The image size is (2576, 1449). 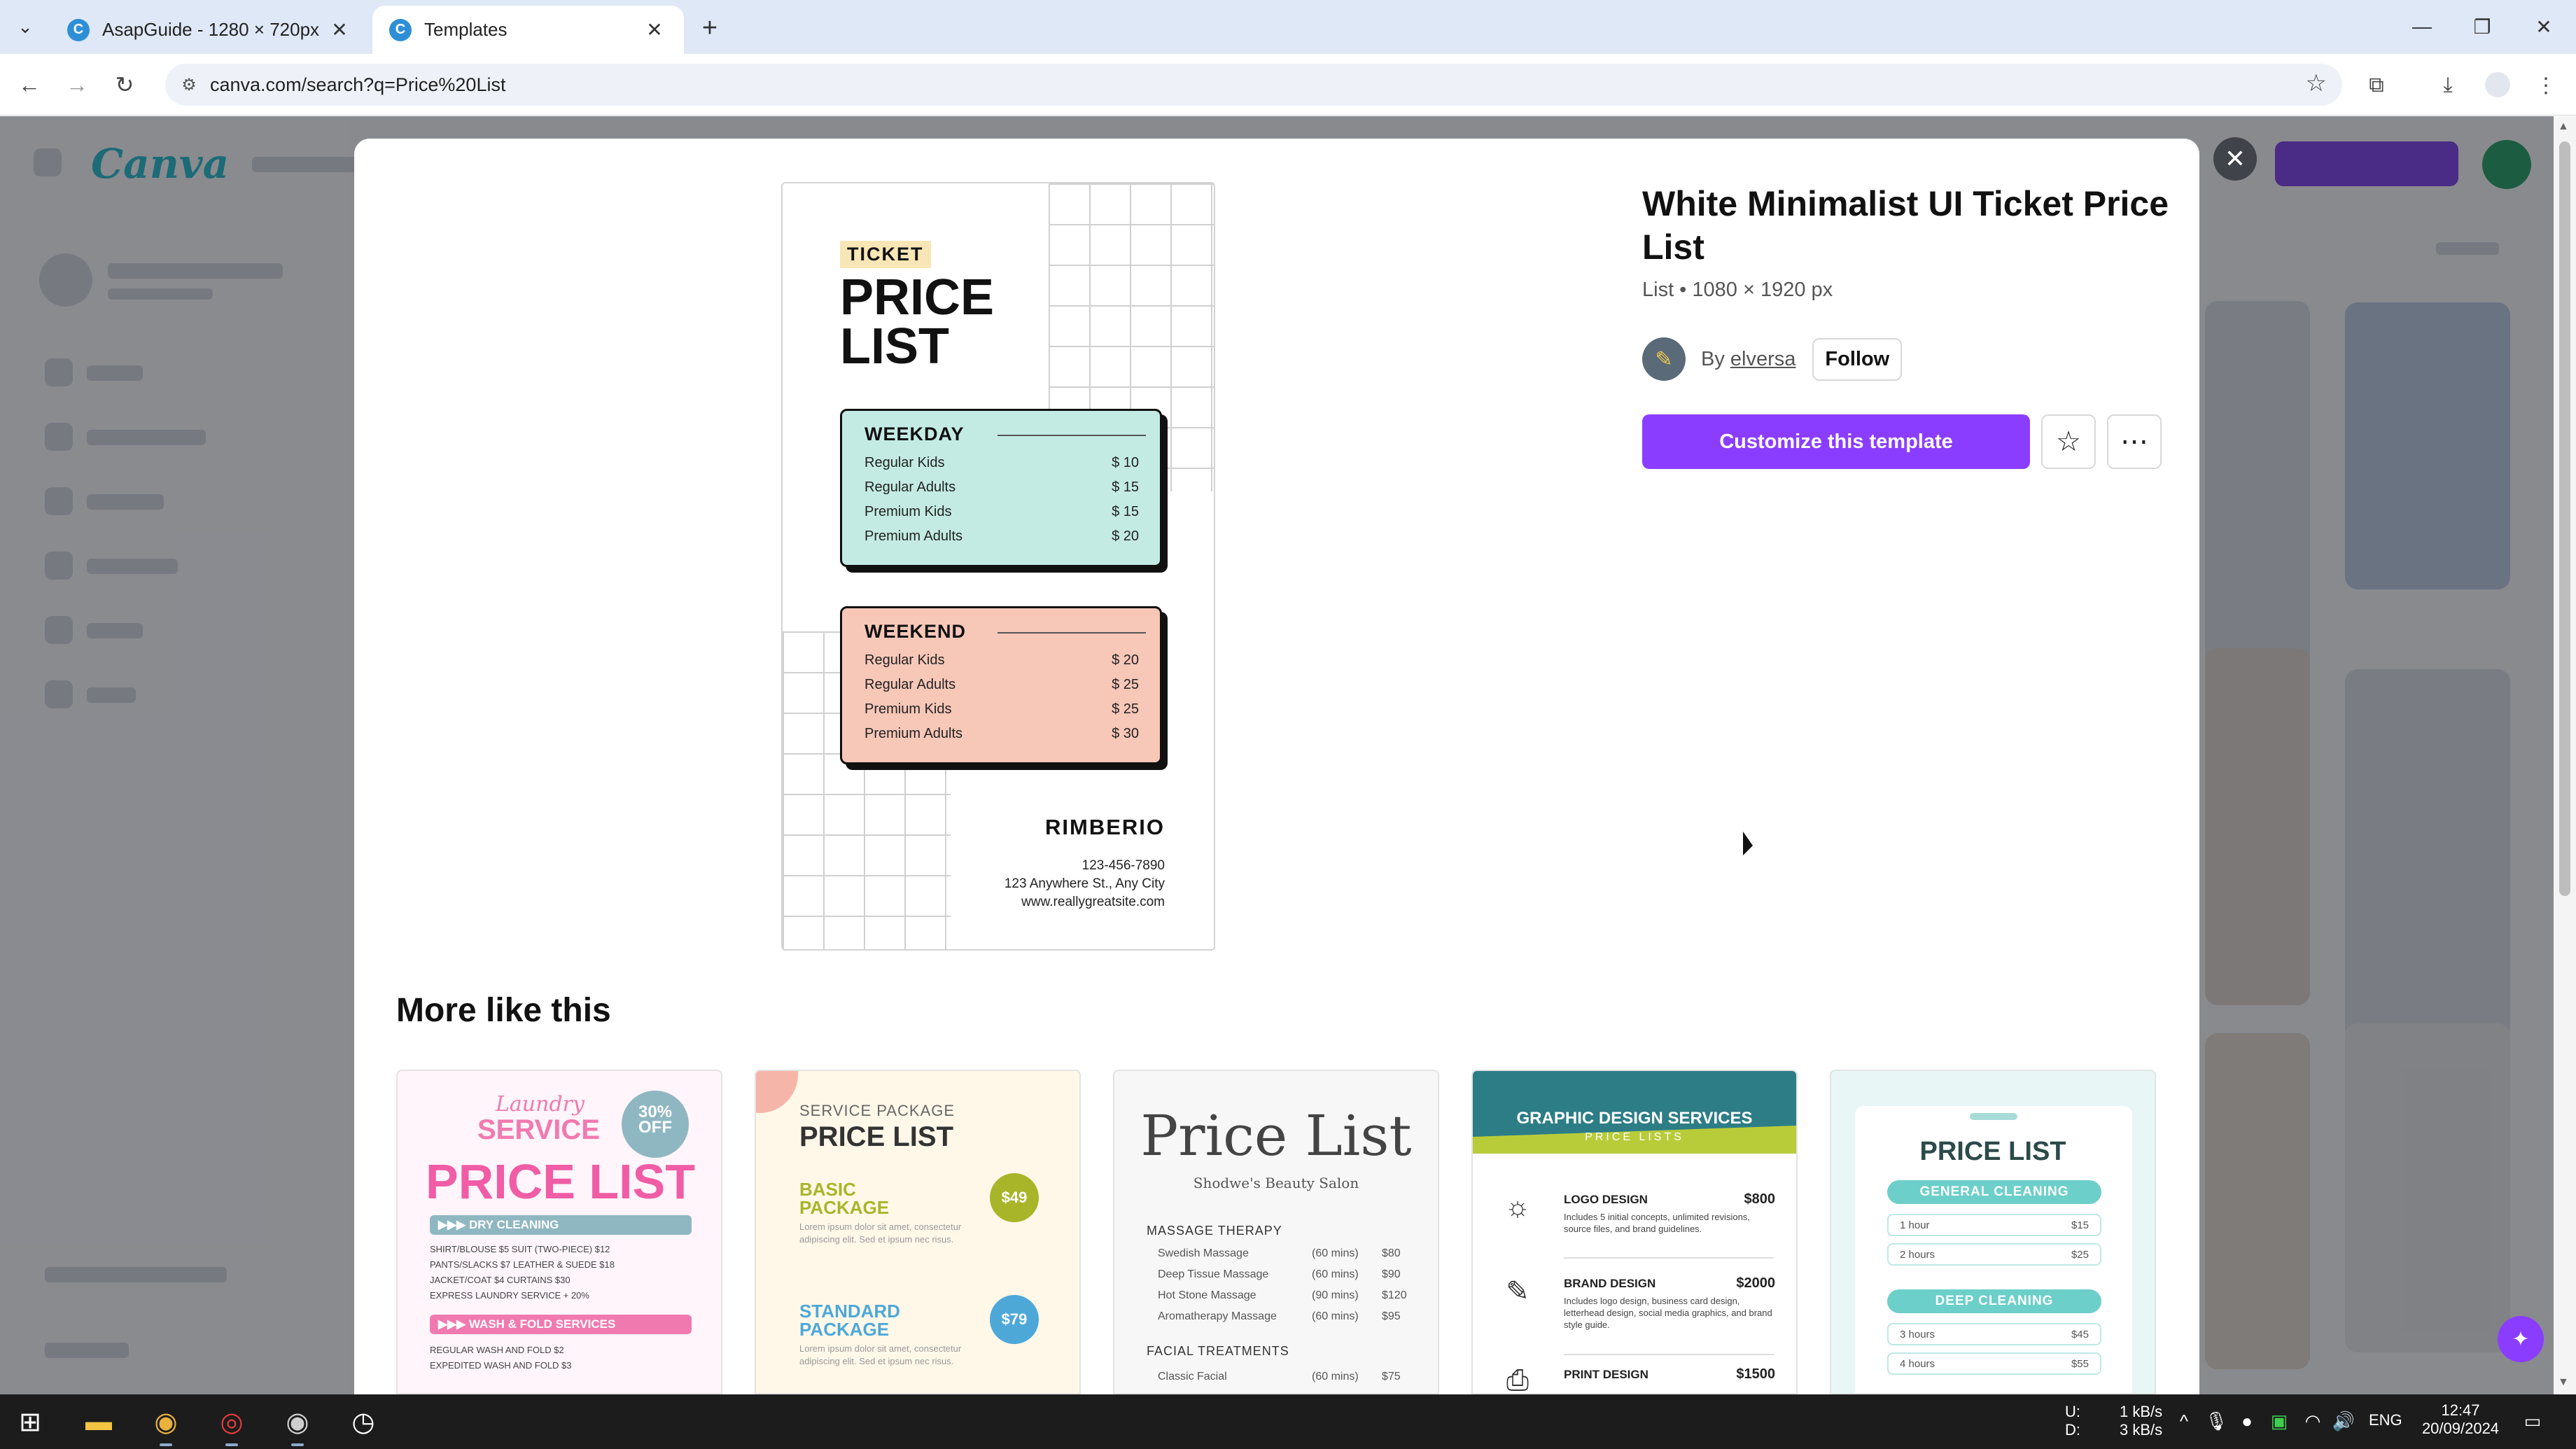 I want to click on chrome-profile-icon: ◉, so click(x=297, y=1423).